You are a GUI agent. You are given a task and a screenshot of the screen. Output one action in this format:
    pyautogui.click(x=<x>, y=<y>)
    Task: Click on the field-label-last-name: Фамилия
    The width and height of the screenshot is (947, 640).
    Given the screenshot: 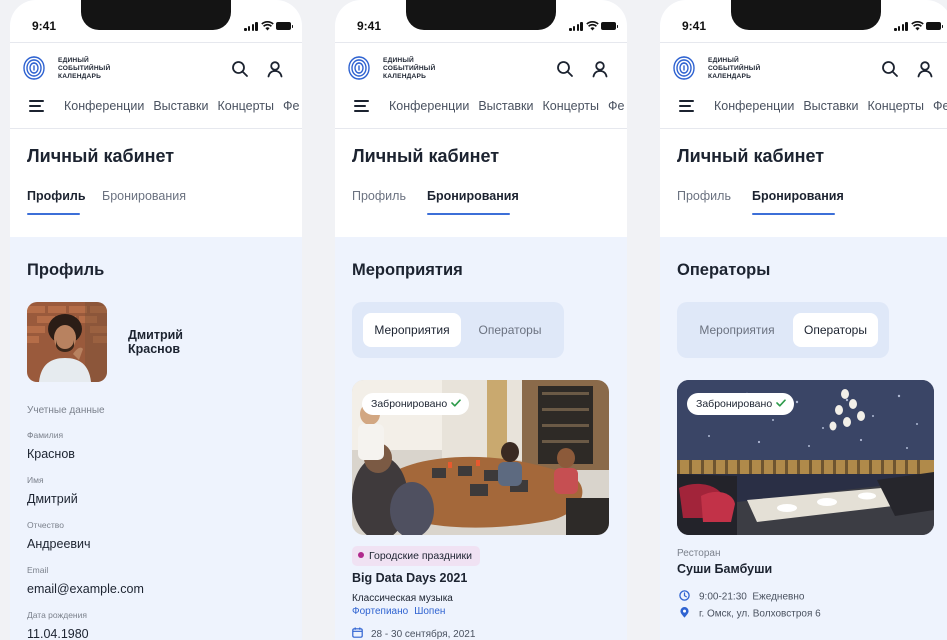 What is the action you would take?
    pyautogui.click(x=45, y=435)
    